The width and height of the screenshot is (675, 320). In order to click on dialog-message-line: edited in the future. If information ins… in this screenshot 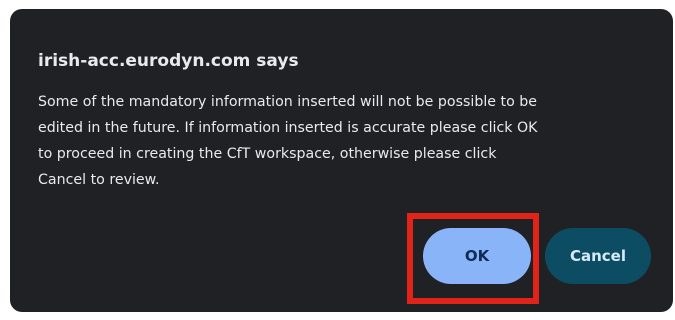, I will do `click(288, 128)`.